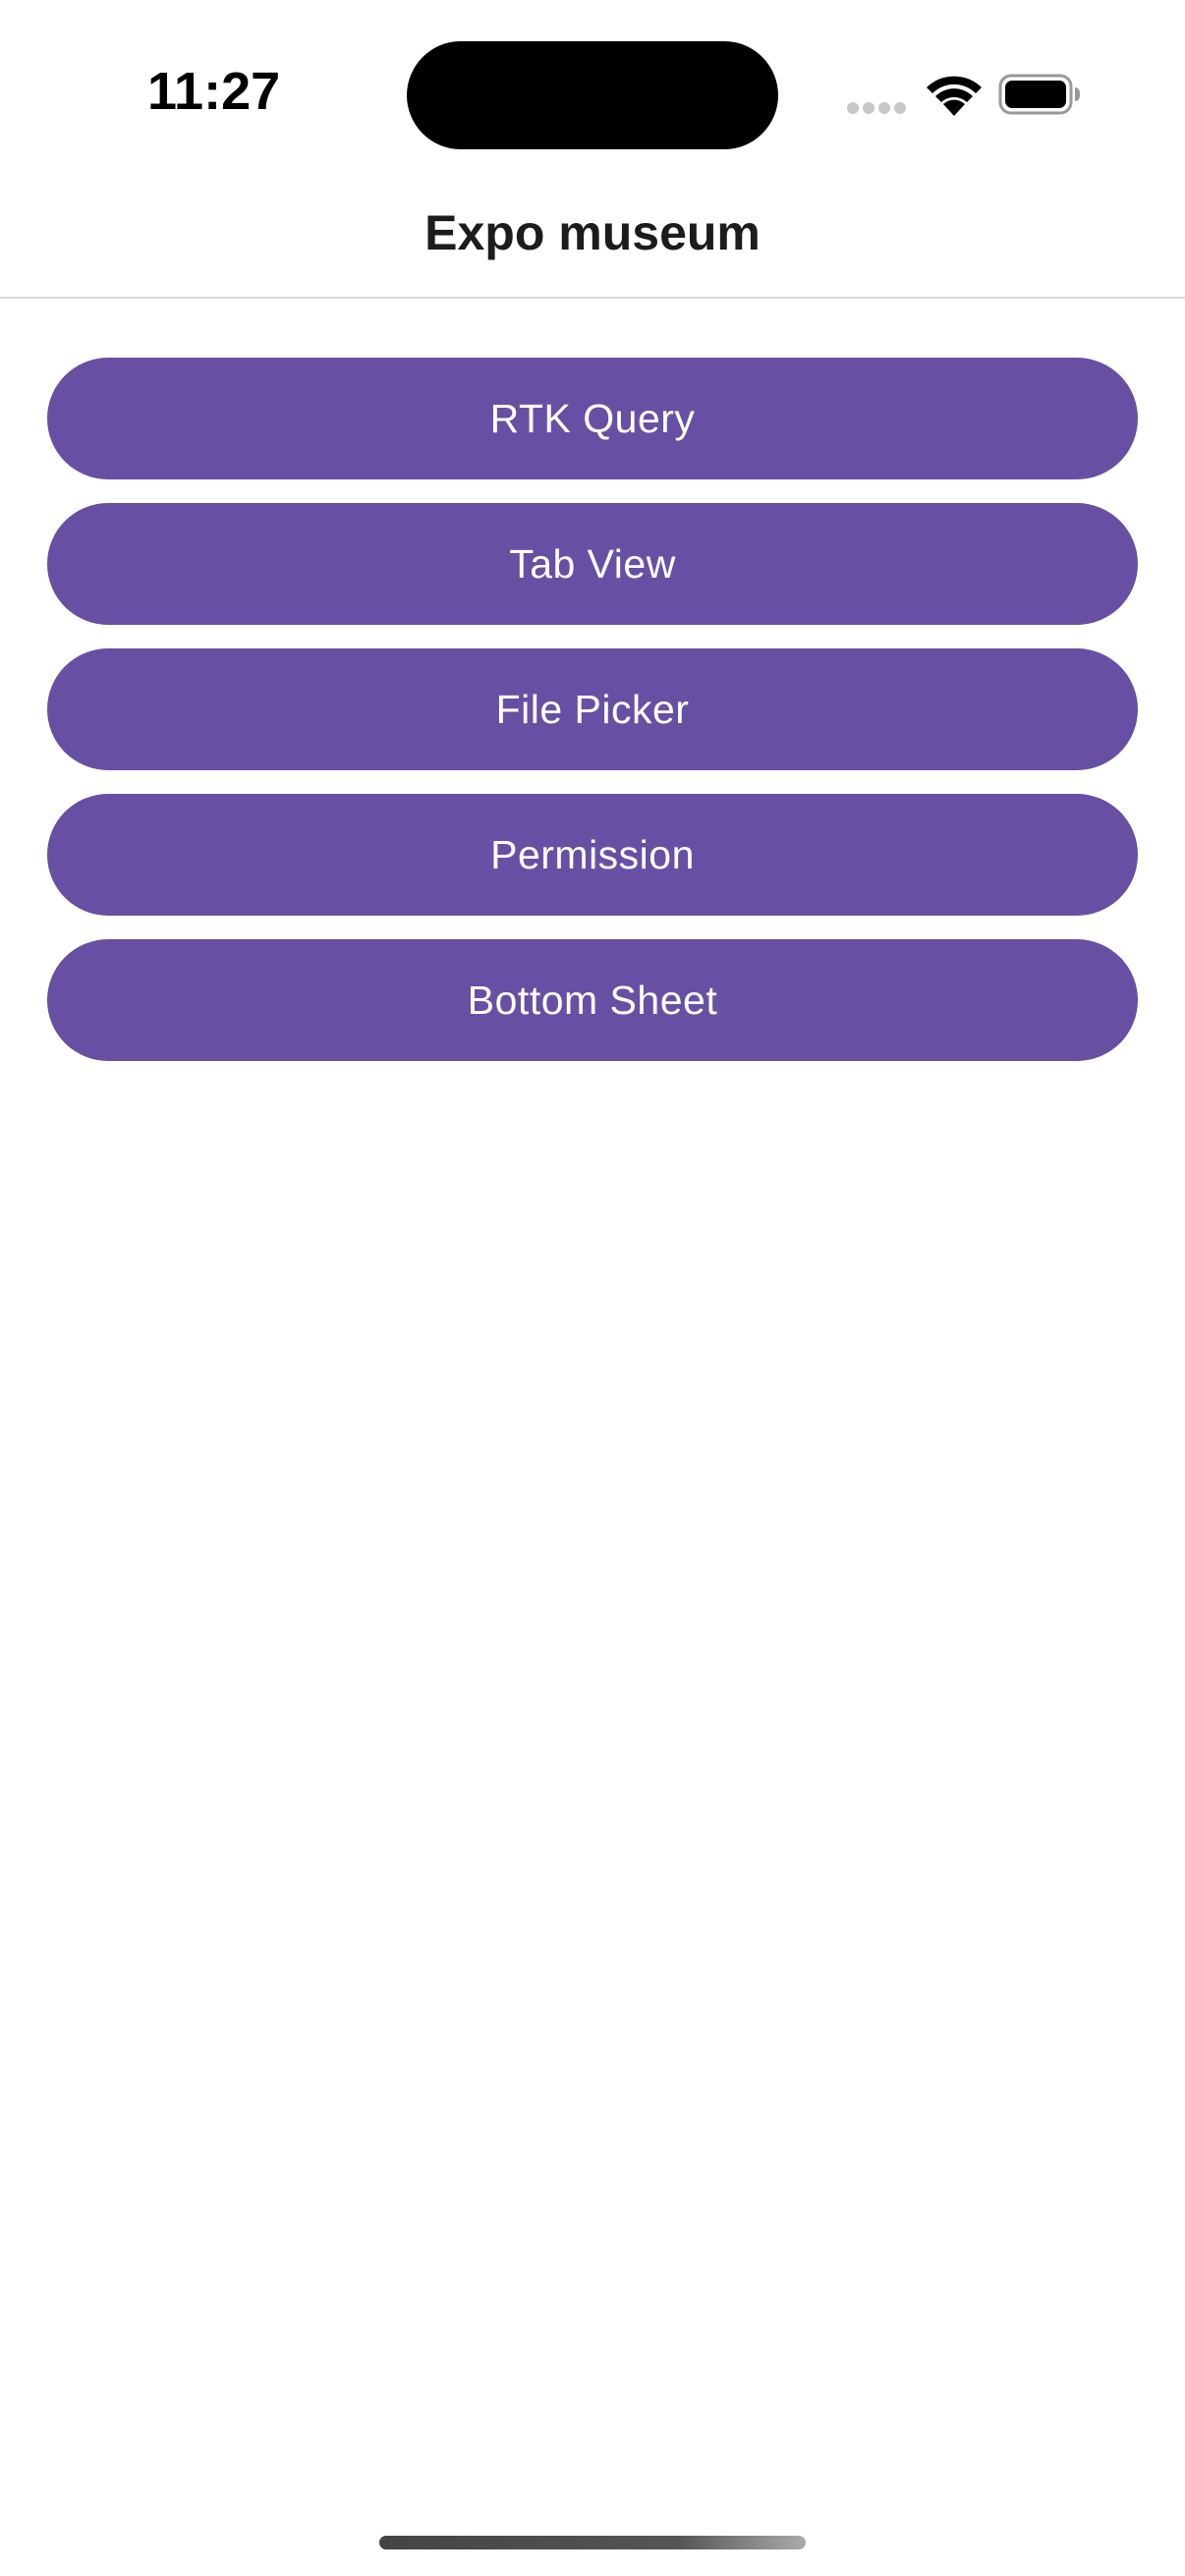  I want to click on dynamic-island, so click(592, 95).